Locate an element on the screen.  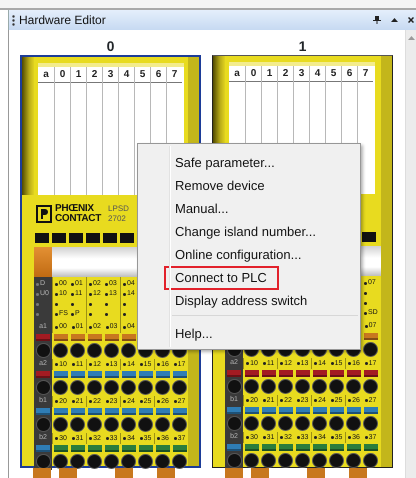
logo-icon is located at coordinates (44, 214).